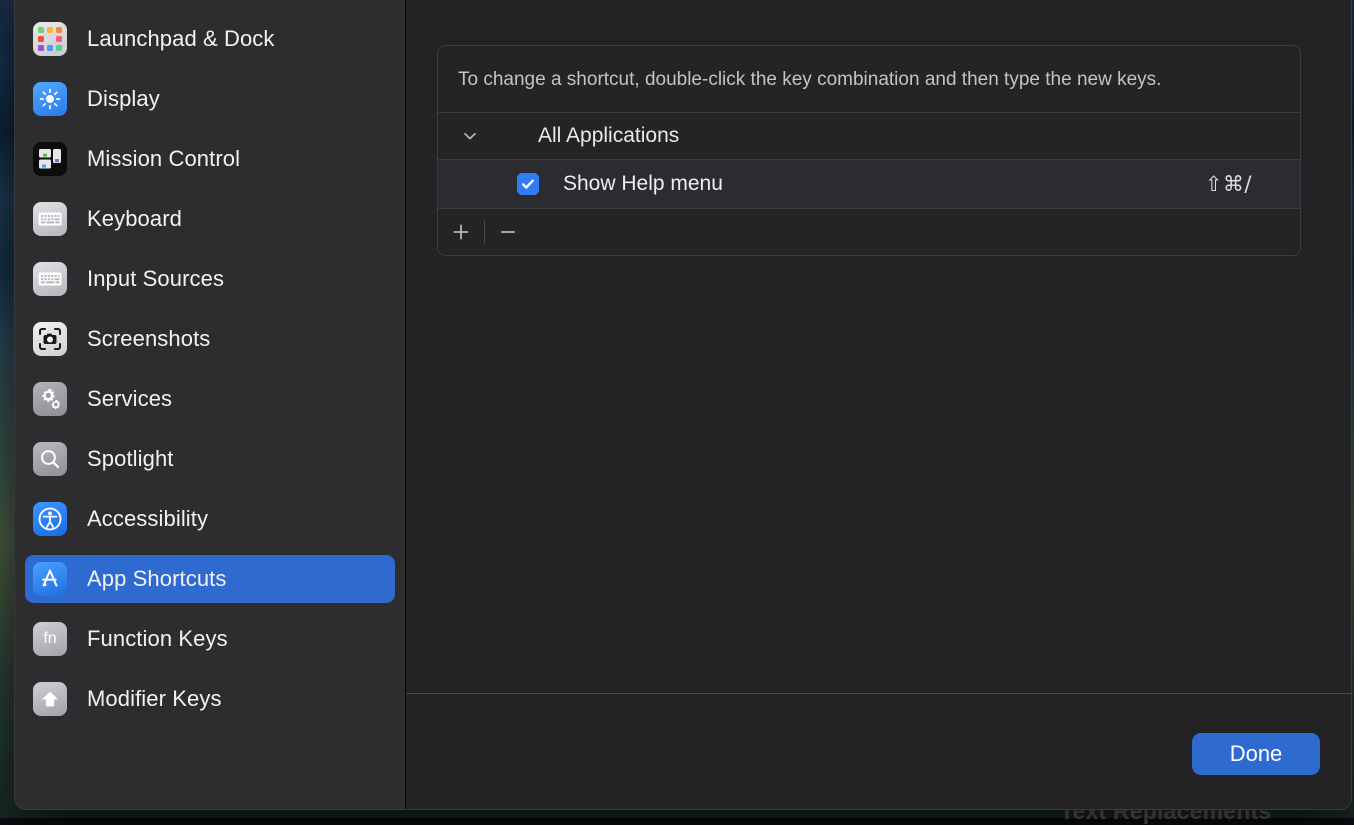 This screenshot has height=825, width=1354. What do you see at coordinates (210, 219) in the screenshot?
I see `sidebar-item-keyboard: Keyboard` at bounding box center [210, 219].